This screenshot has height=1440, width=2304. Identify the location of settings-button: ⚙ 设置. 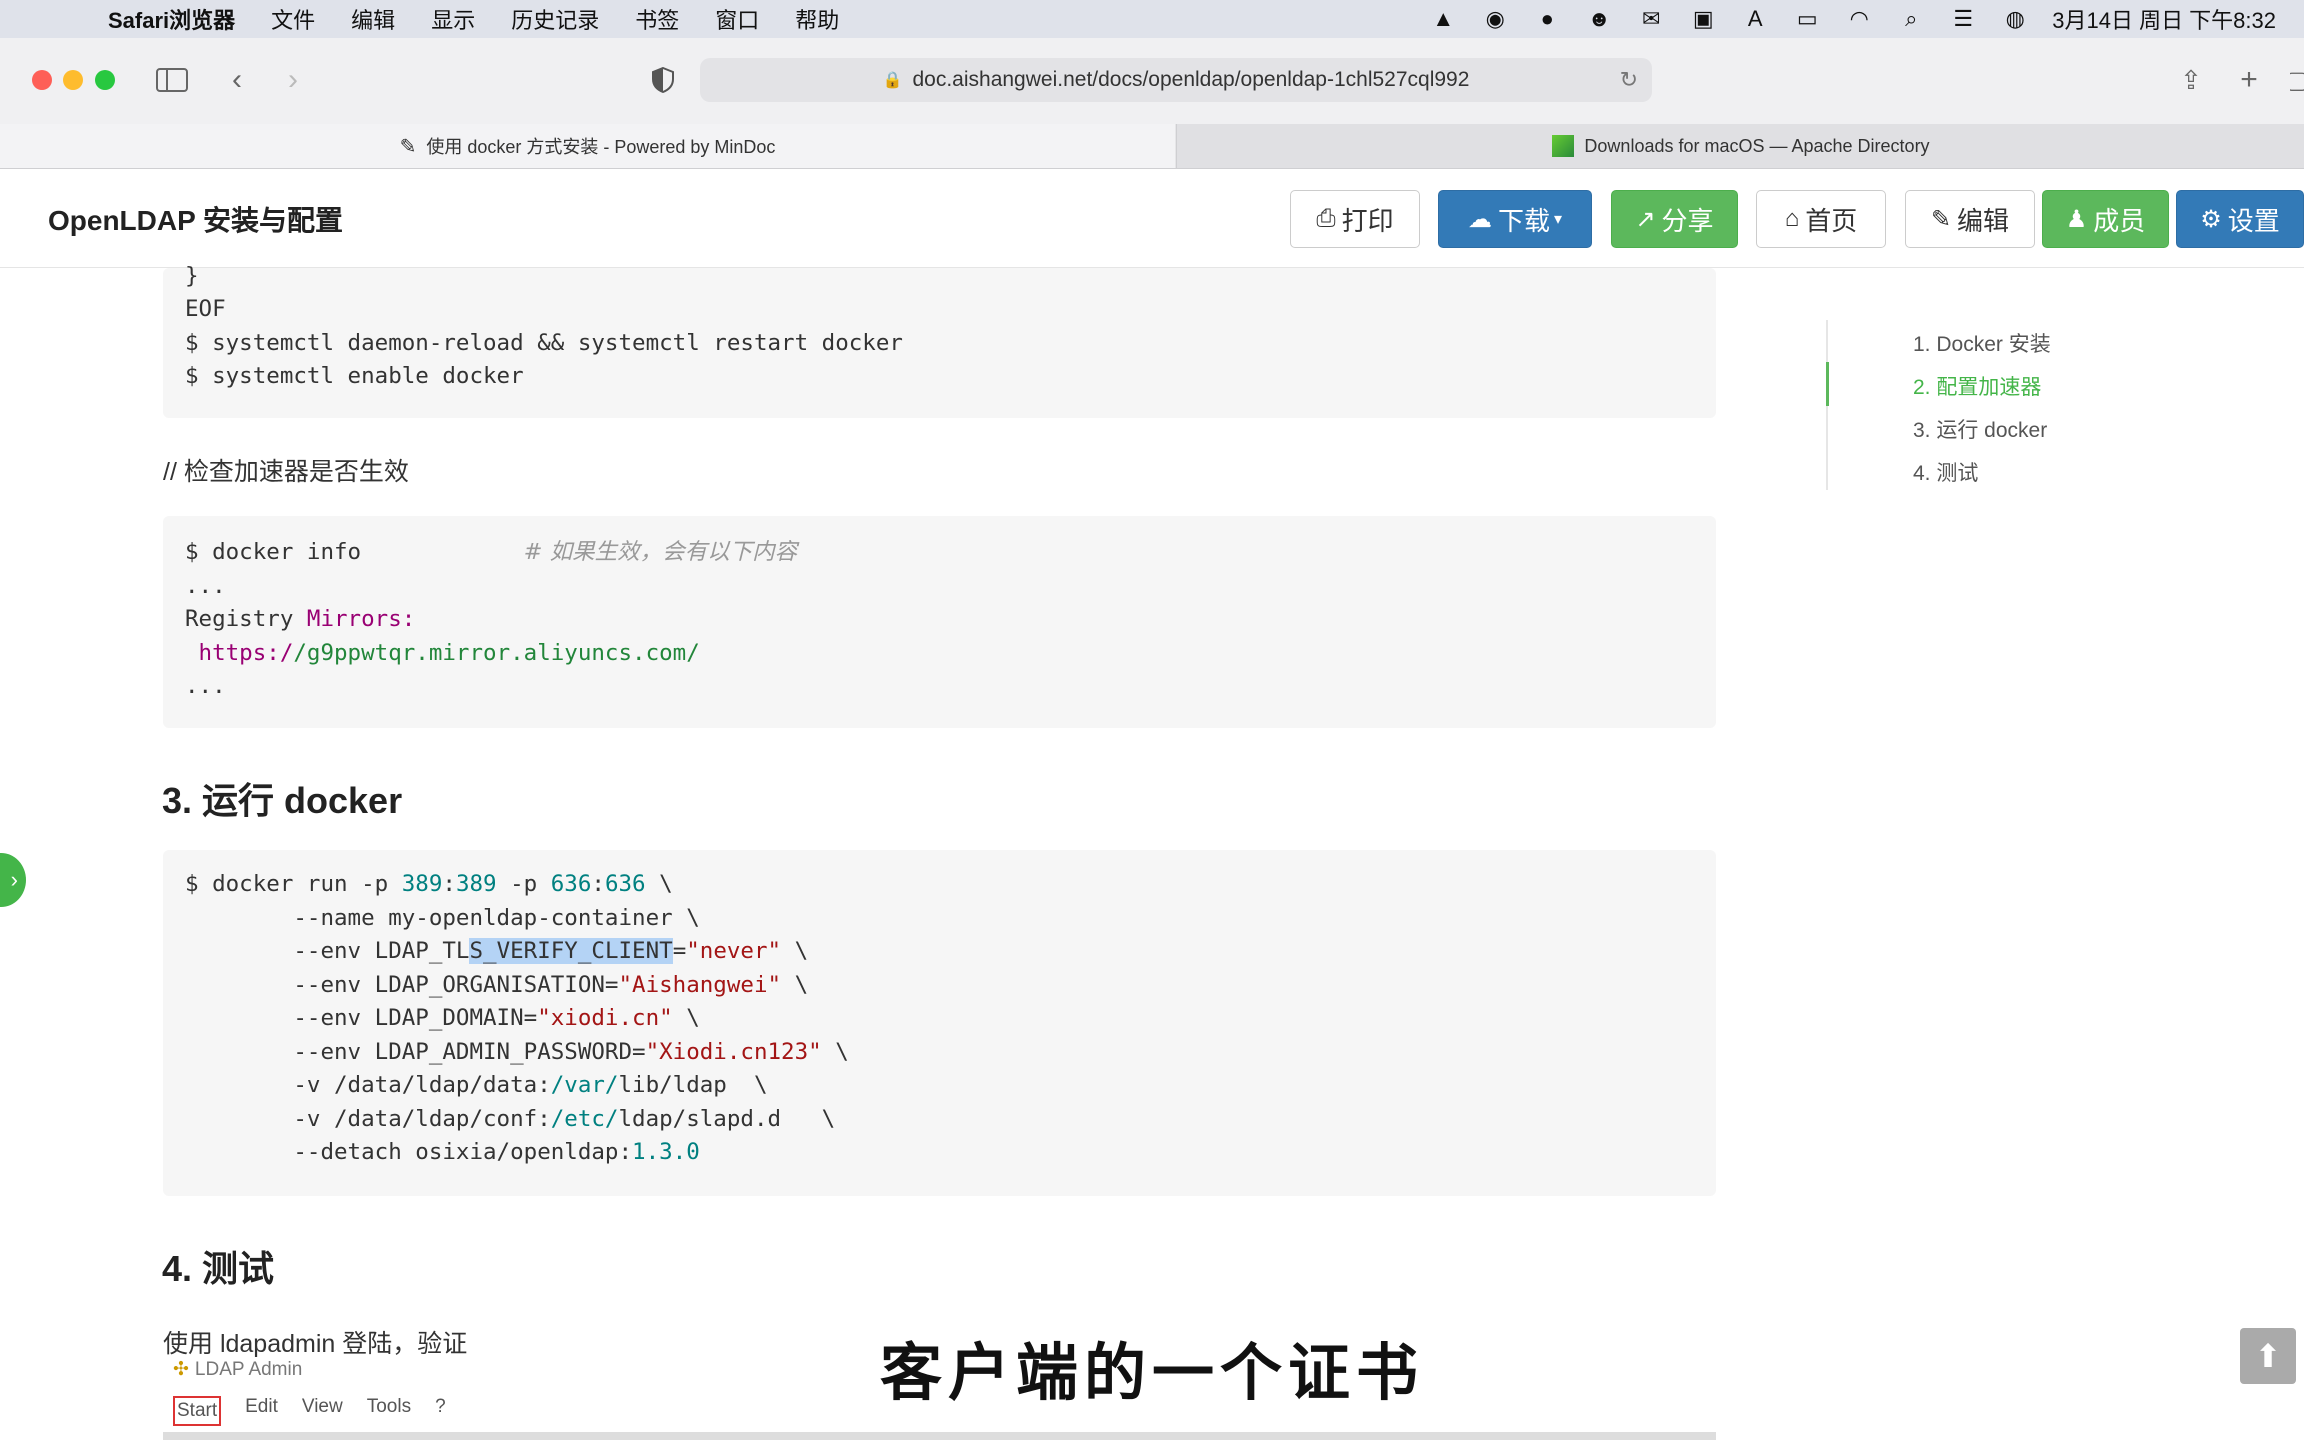
(2240, 219).